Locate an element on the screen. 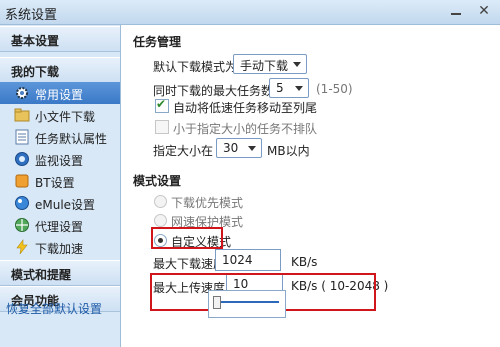  sidebar-item-common-settings: 常用设置 is located at coordinates (60, 93).